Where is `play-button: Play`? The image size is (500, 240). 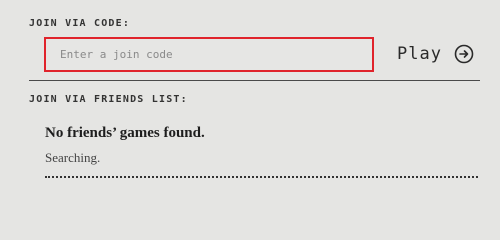
play-button: Play is located at coordinates (435, 54).